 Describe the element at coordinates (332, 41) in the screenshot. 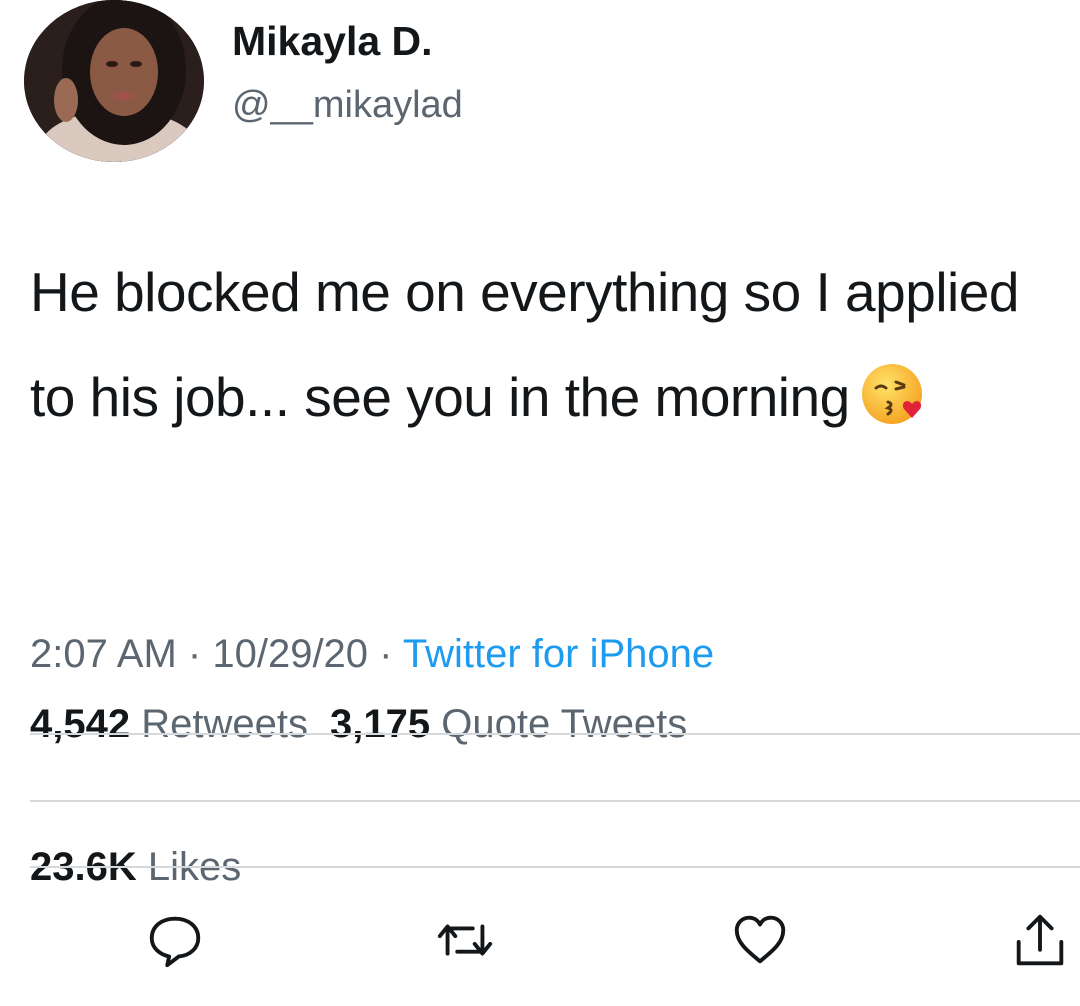

I see `display-name: Mikayla D.` at that location.